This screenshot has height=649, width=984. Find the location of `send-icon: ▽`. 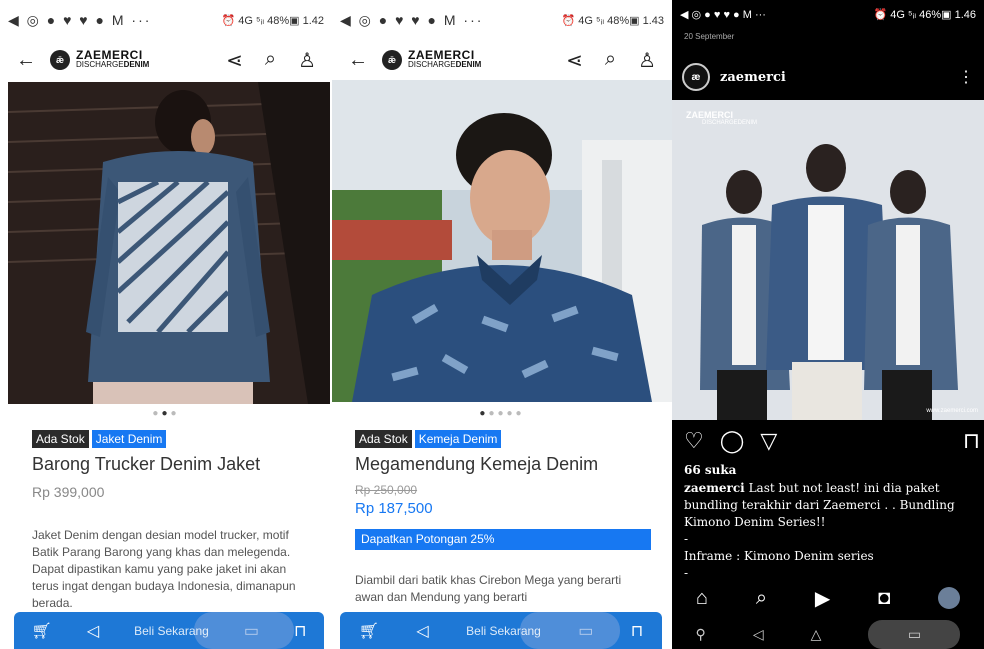

send-icon: ▽ is located at coordinates (768, 441).